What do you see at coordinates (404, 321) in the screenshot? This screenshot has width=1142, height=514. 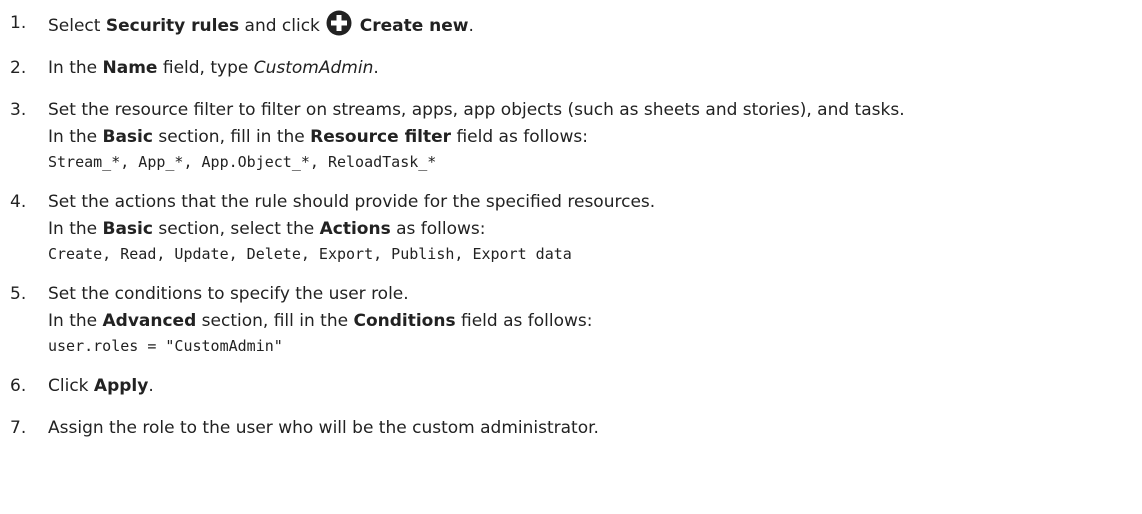 I see `ui-term-conditions: Conditions` at bounding box center [404, 321].